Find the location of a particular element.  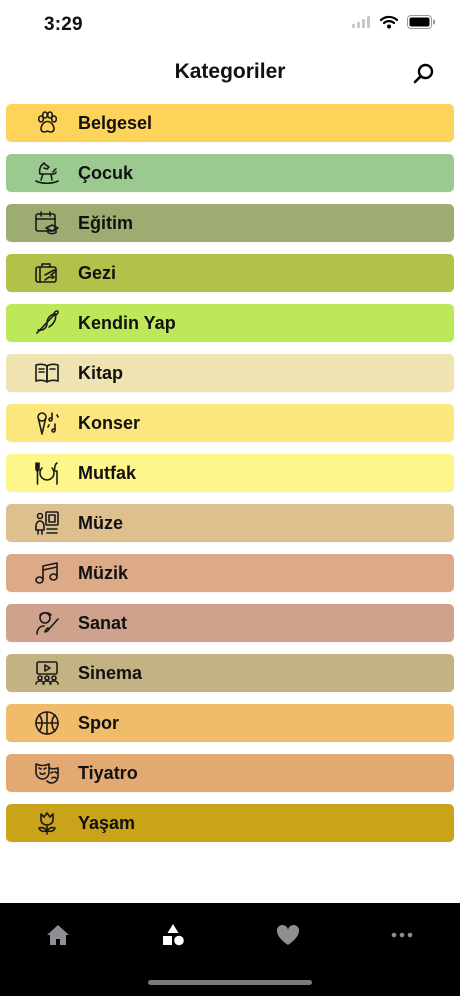

category-item-yasam: Yaşam is located at coordinates (230, 823).